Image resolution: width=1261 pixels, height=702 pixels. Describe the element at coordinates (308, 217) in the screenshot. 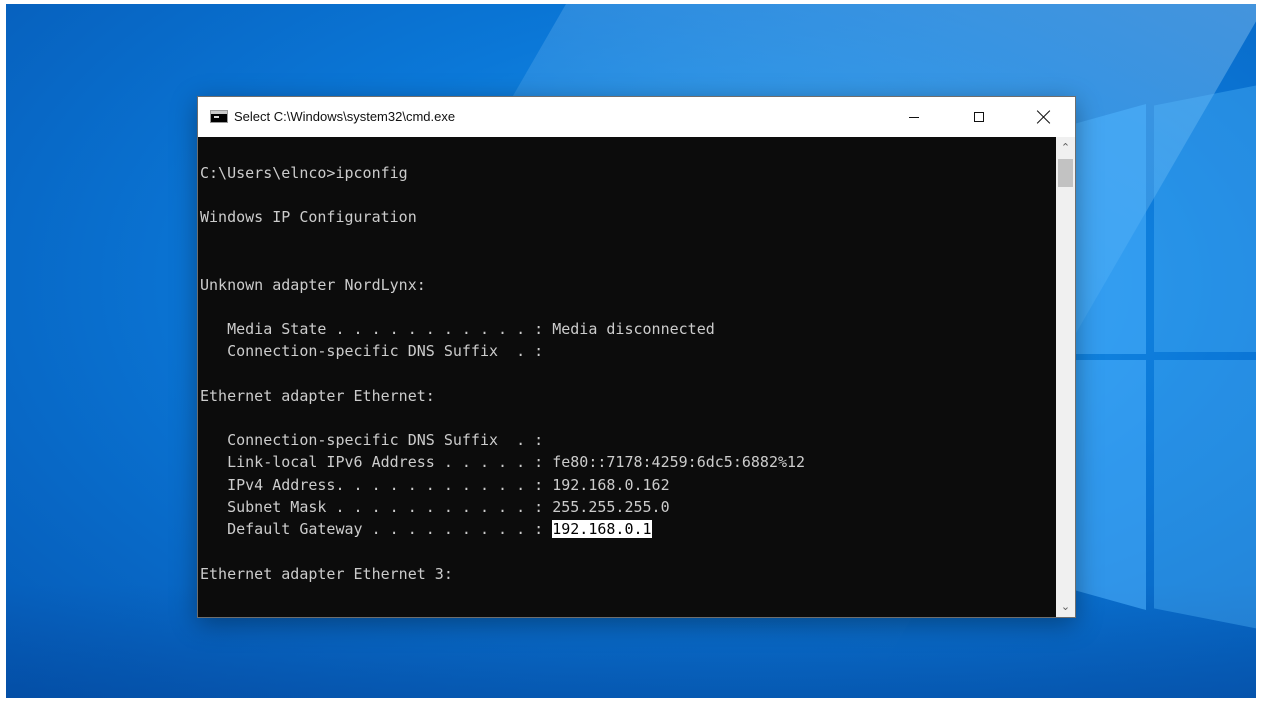

I see `console-line: Windows IP Configuration` at that location.